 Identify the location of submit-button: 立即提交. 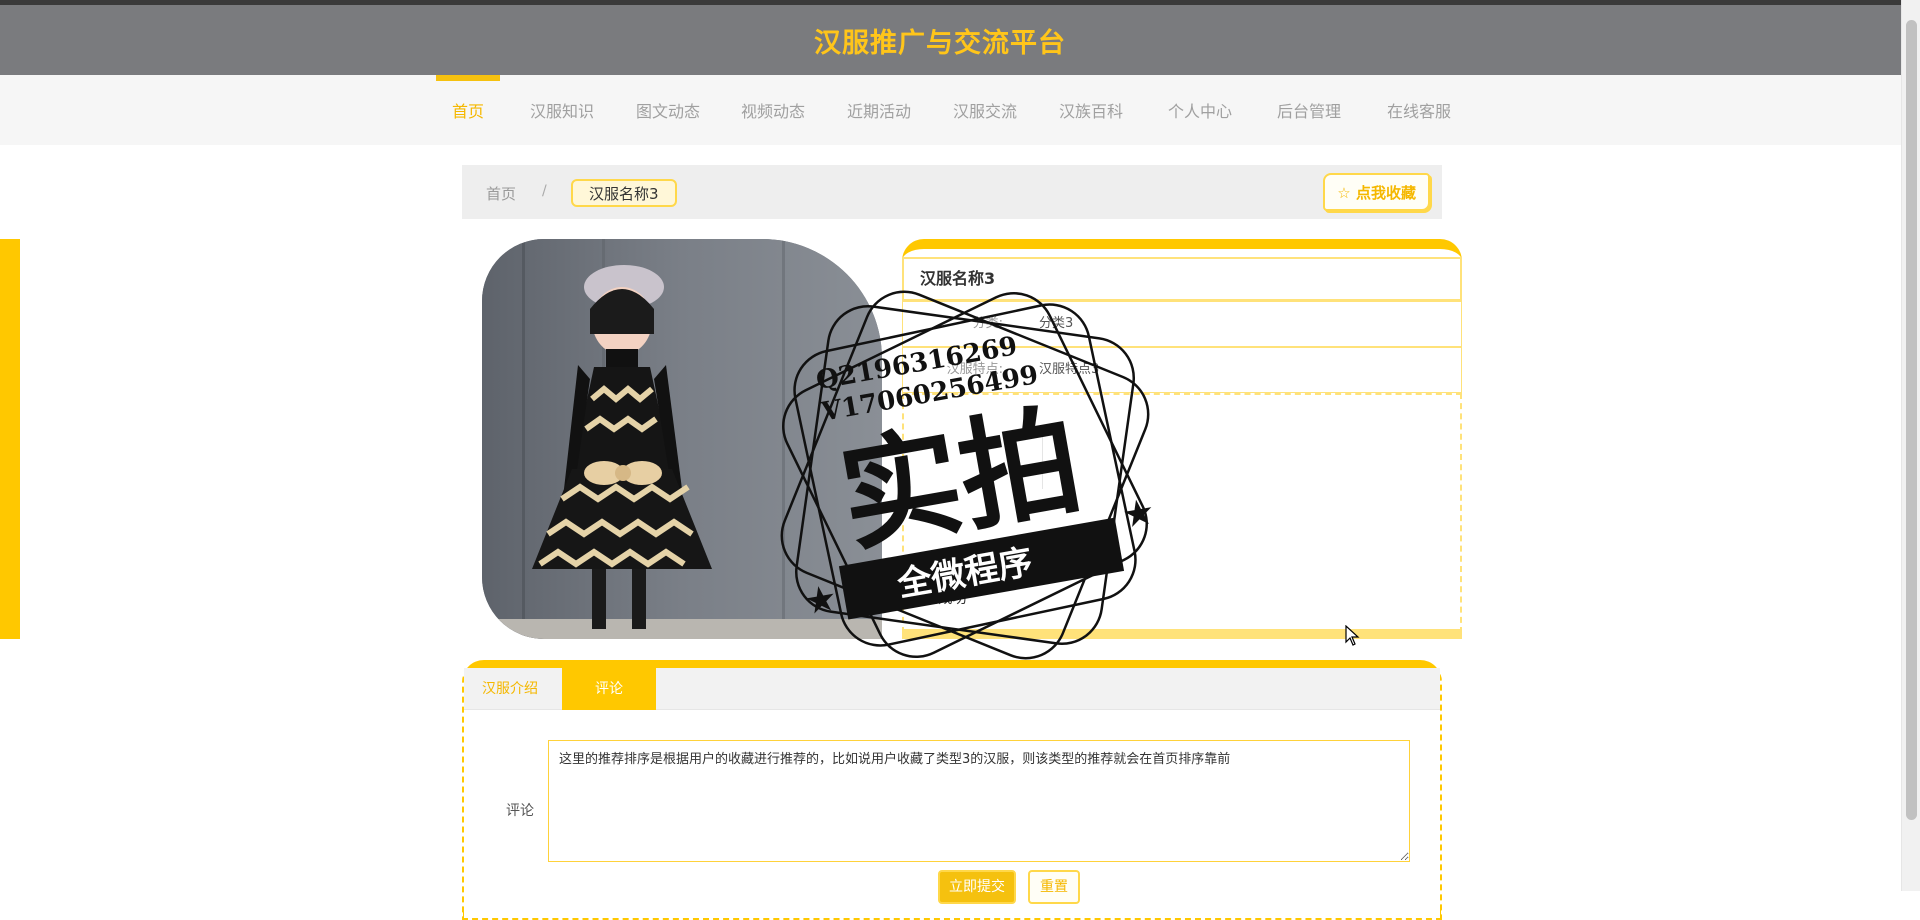
(977, 887).